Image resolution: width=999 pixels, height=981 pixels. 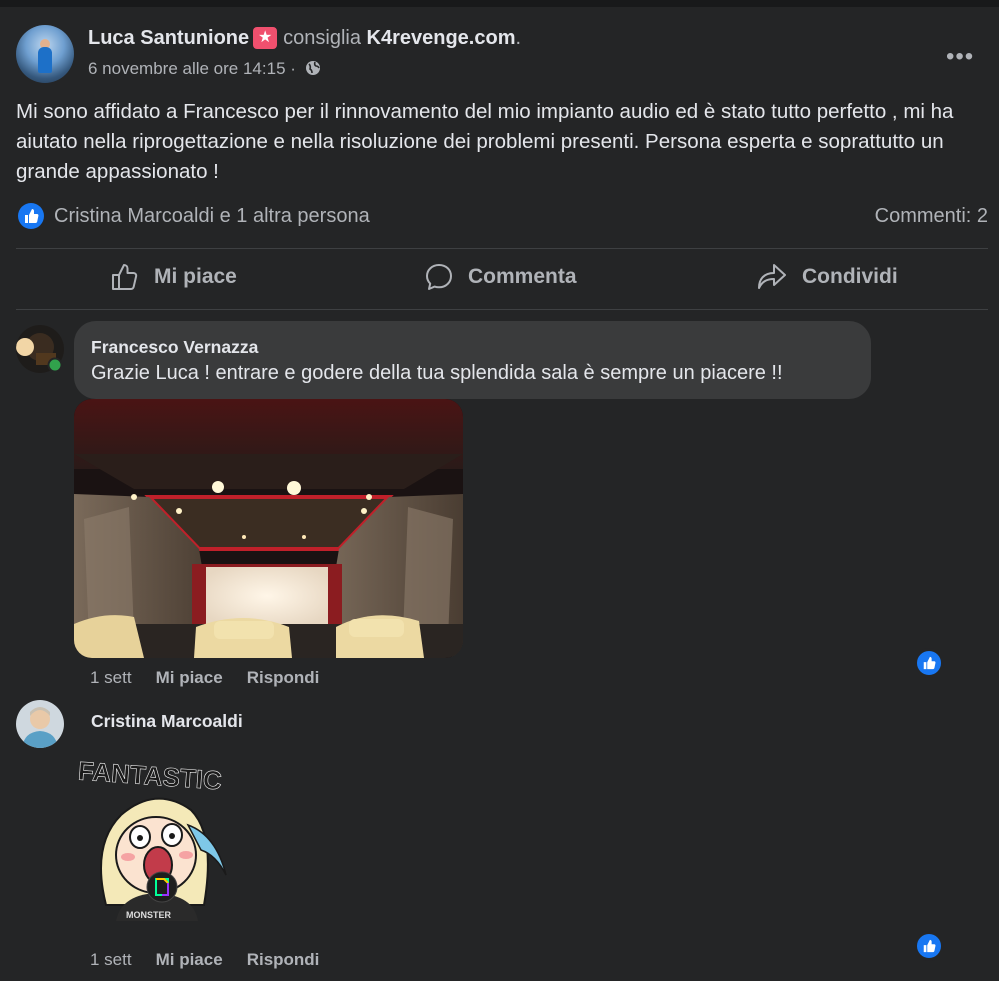 I want to click on page-suffix: ., so click(x=518, y=38).